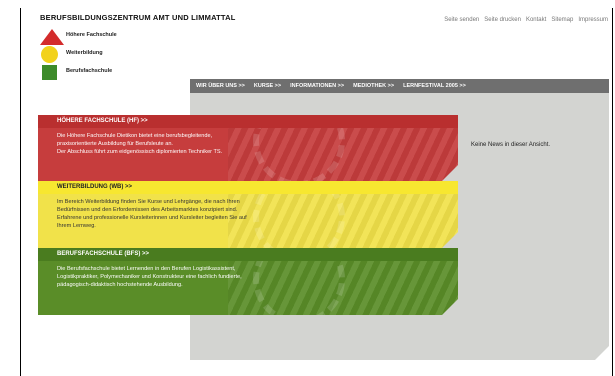 The image size is (615, 376). I want to click on nav-item-info: INFORMATIONEN >>, so click(317, 86).